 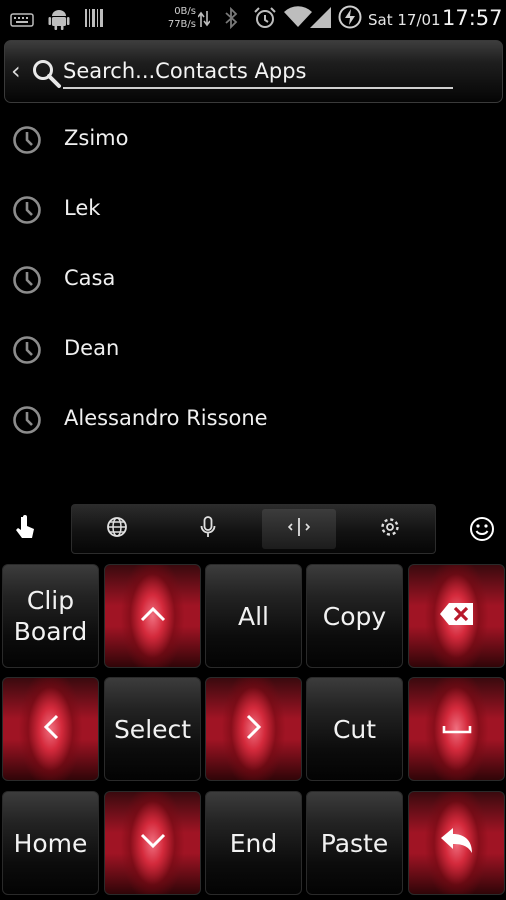 I want to click on settings-button, so click(x=390, y=529).